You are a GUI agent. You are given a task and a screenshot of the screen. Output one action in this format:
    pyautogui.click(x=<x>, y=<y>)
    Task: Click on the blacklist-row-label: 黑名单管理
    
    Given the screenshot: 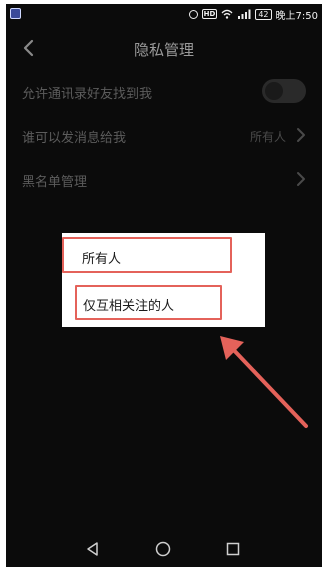 What is the action you would take?
    pyautogui.click(x=55, y=182)
    